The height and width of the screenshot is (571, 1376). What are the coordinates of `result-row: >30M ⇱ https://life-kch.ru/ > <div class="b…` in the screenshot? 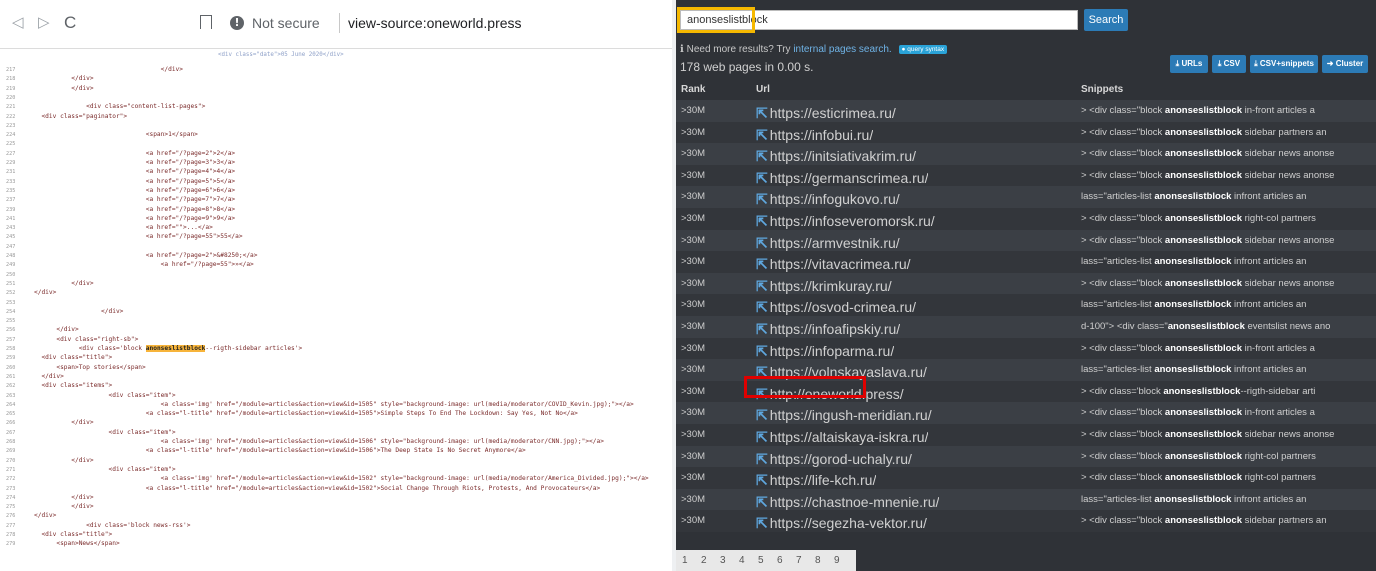 It's located at (1026, 478).